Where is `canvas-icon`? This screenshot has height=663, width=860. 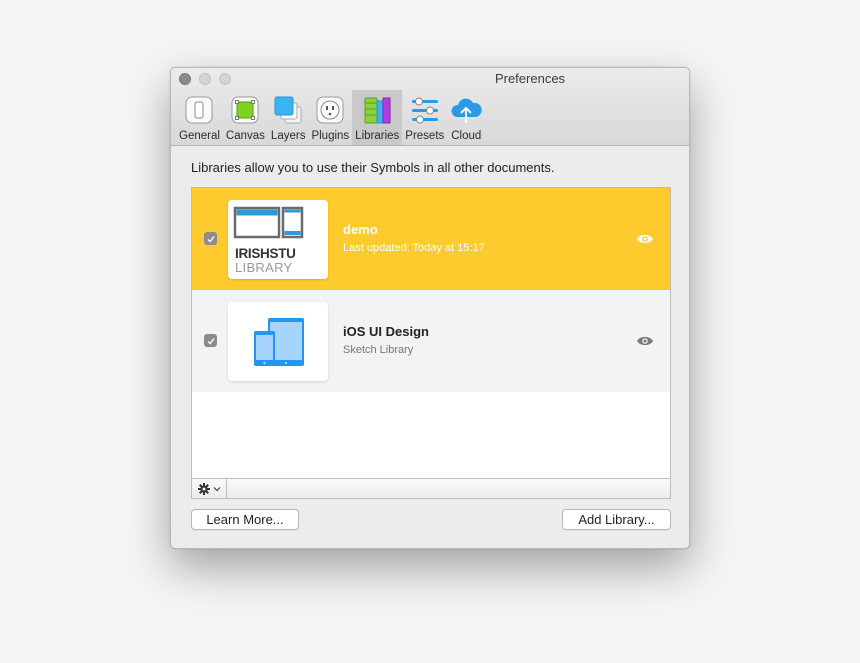 canvas-icon is located at coordinates (245, 110).